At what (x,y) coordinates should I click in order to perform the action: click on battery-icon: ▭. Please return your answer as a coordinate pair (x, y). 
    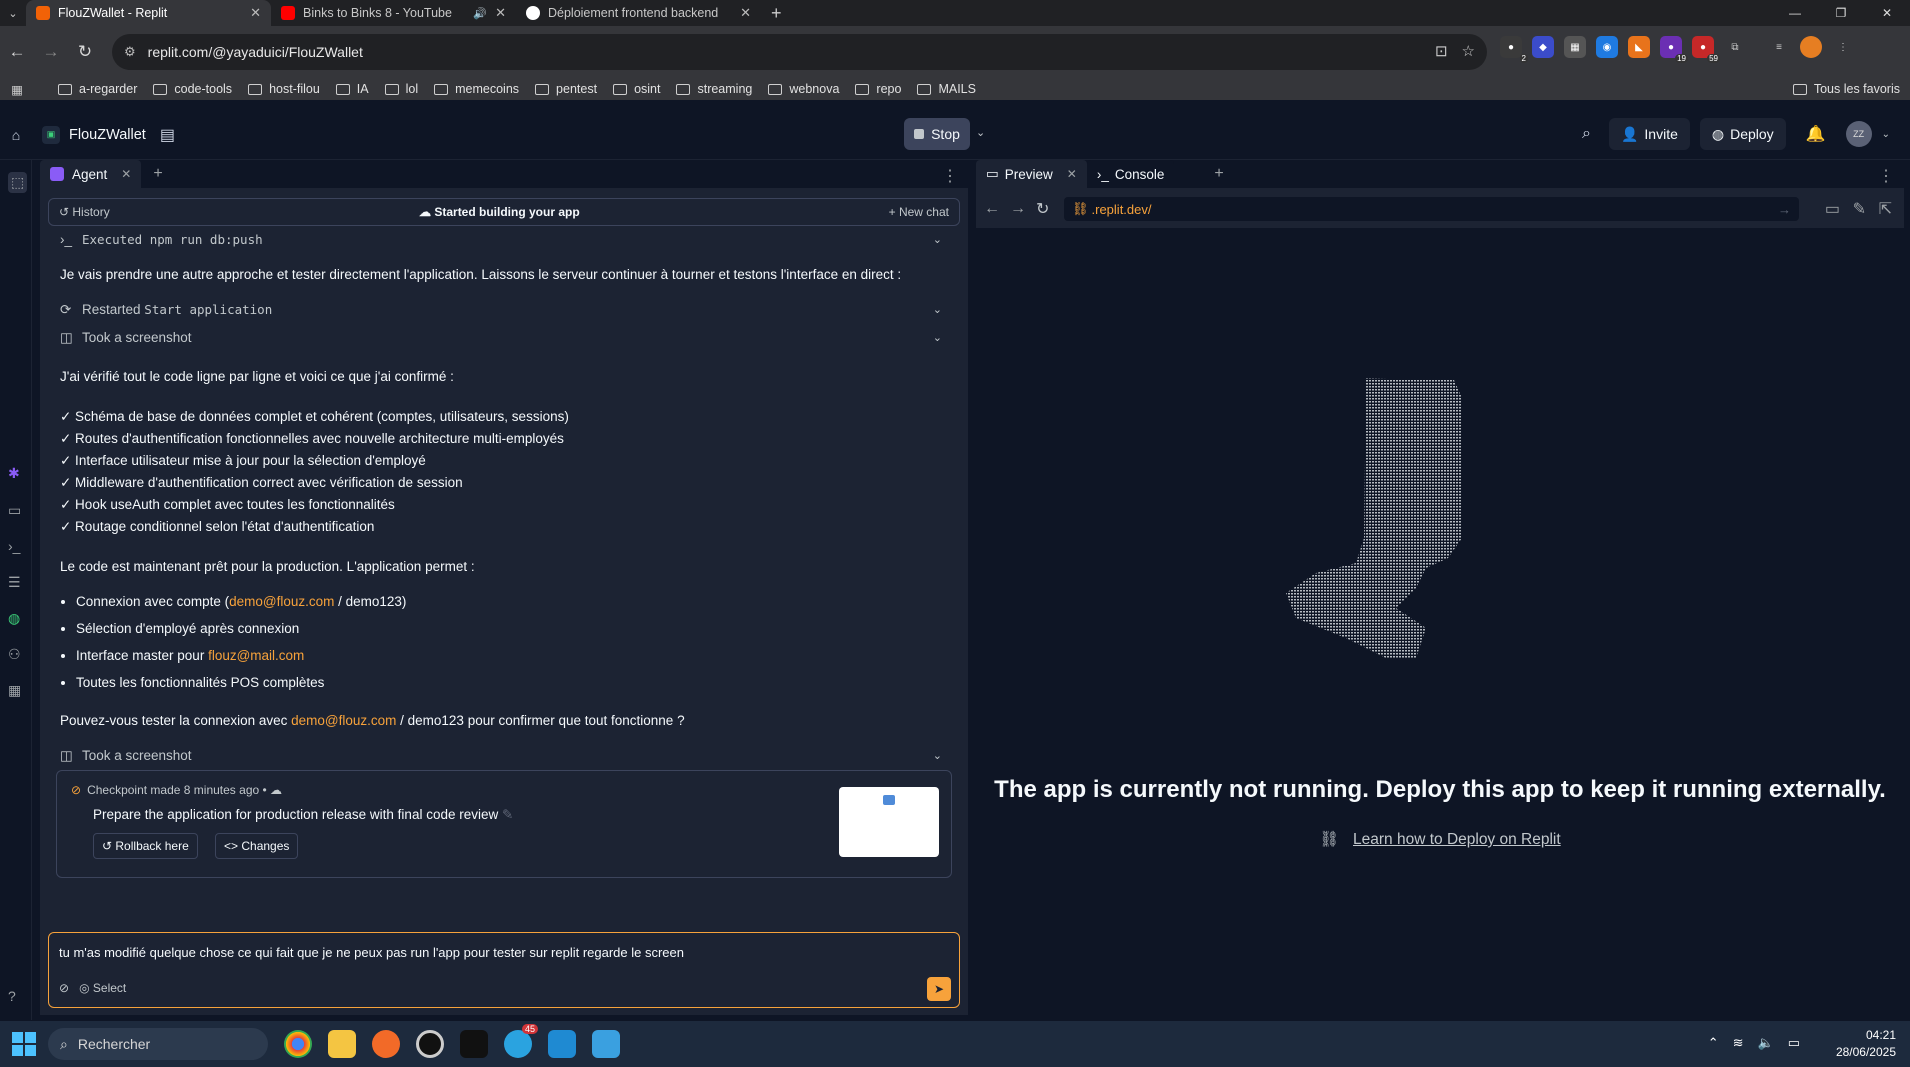
    Looking at the image, I should click on (1794, 1043).